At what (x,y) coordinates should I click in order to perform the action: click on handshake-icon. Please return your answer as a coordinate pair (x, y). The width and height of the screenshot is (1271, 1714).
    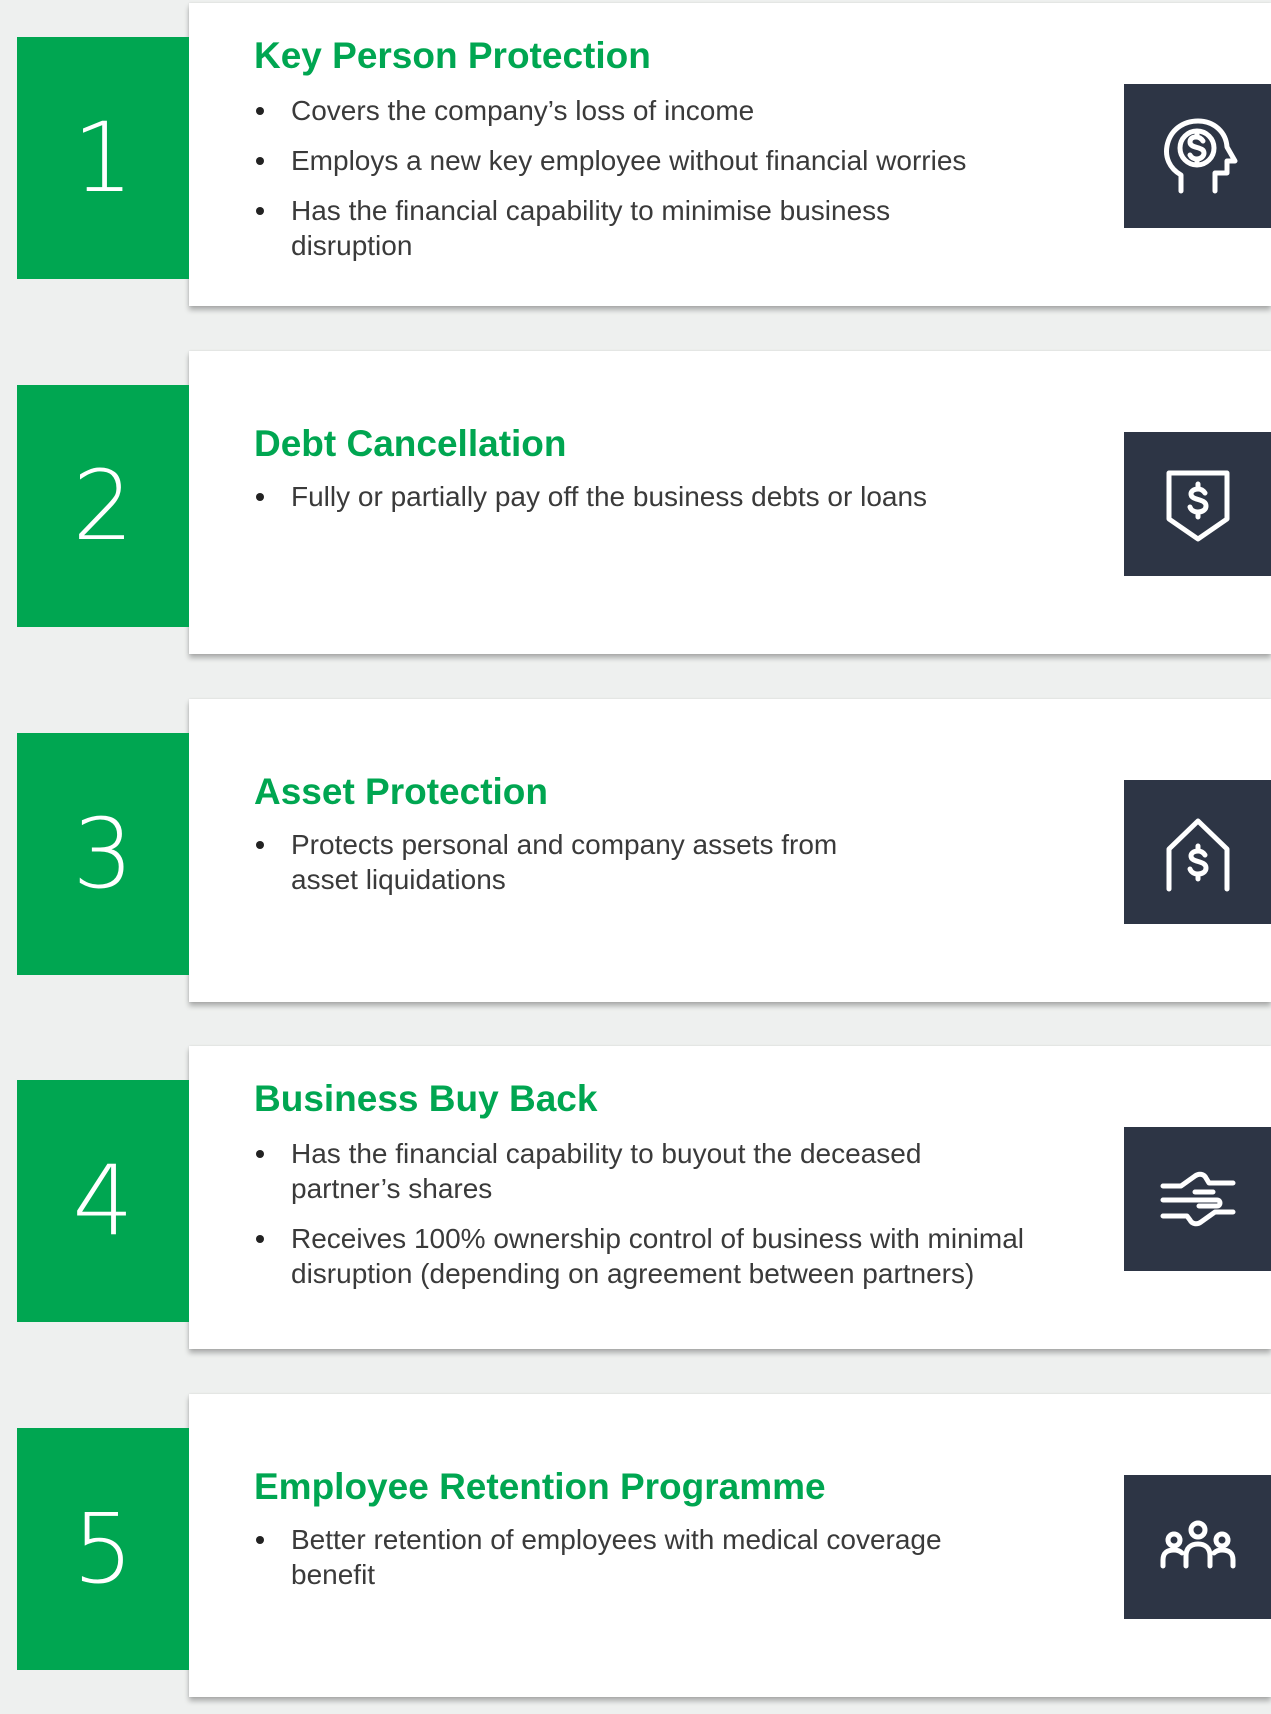
    Looking at the image, I should click on (1197, 1199).